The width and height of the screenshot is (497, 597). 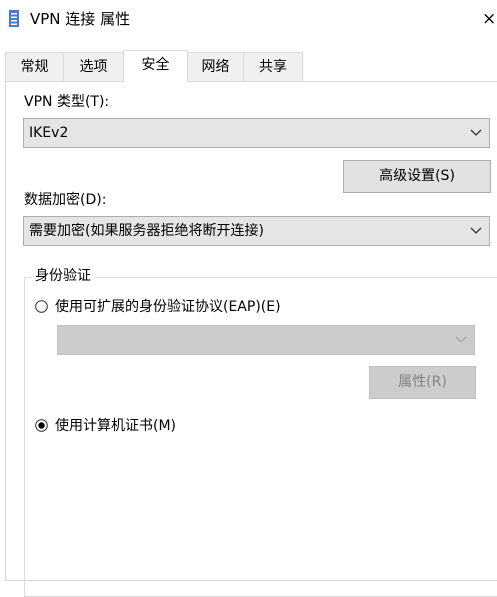 What do you see at coordinates (266, 340) in the screenshot?
I see `eap-method-dropdown` at bounding box center [266, 340].